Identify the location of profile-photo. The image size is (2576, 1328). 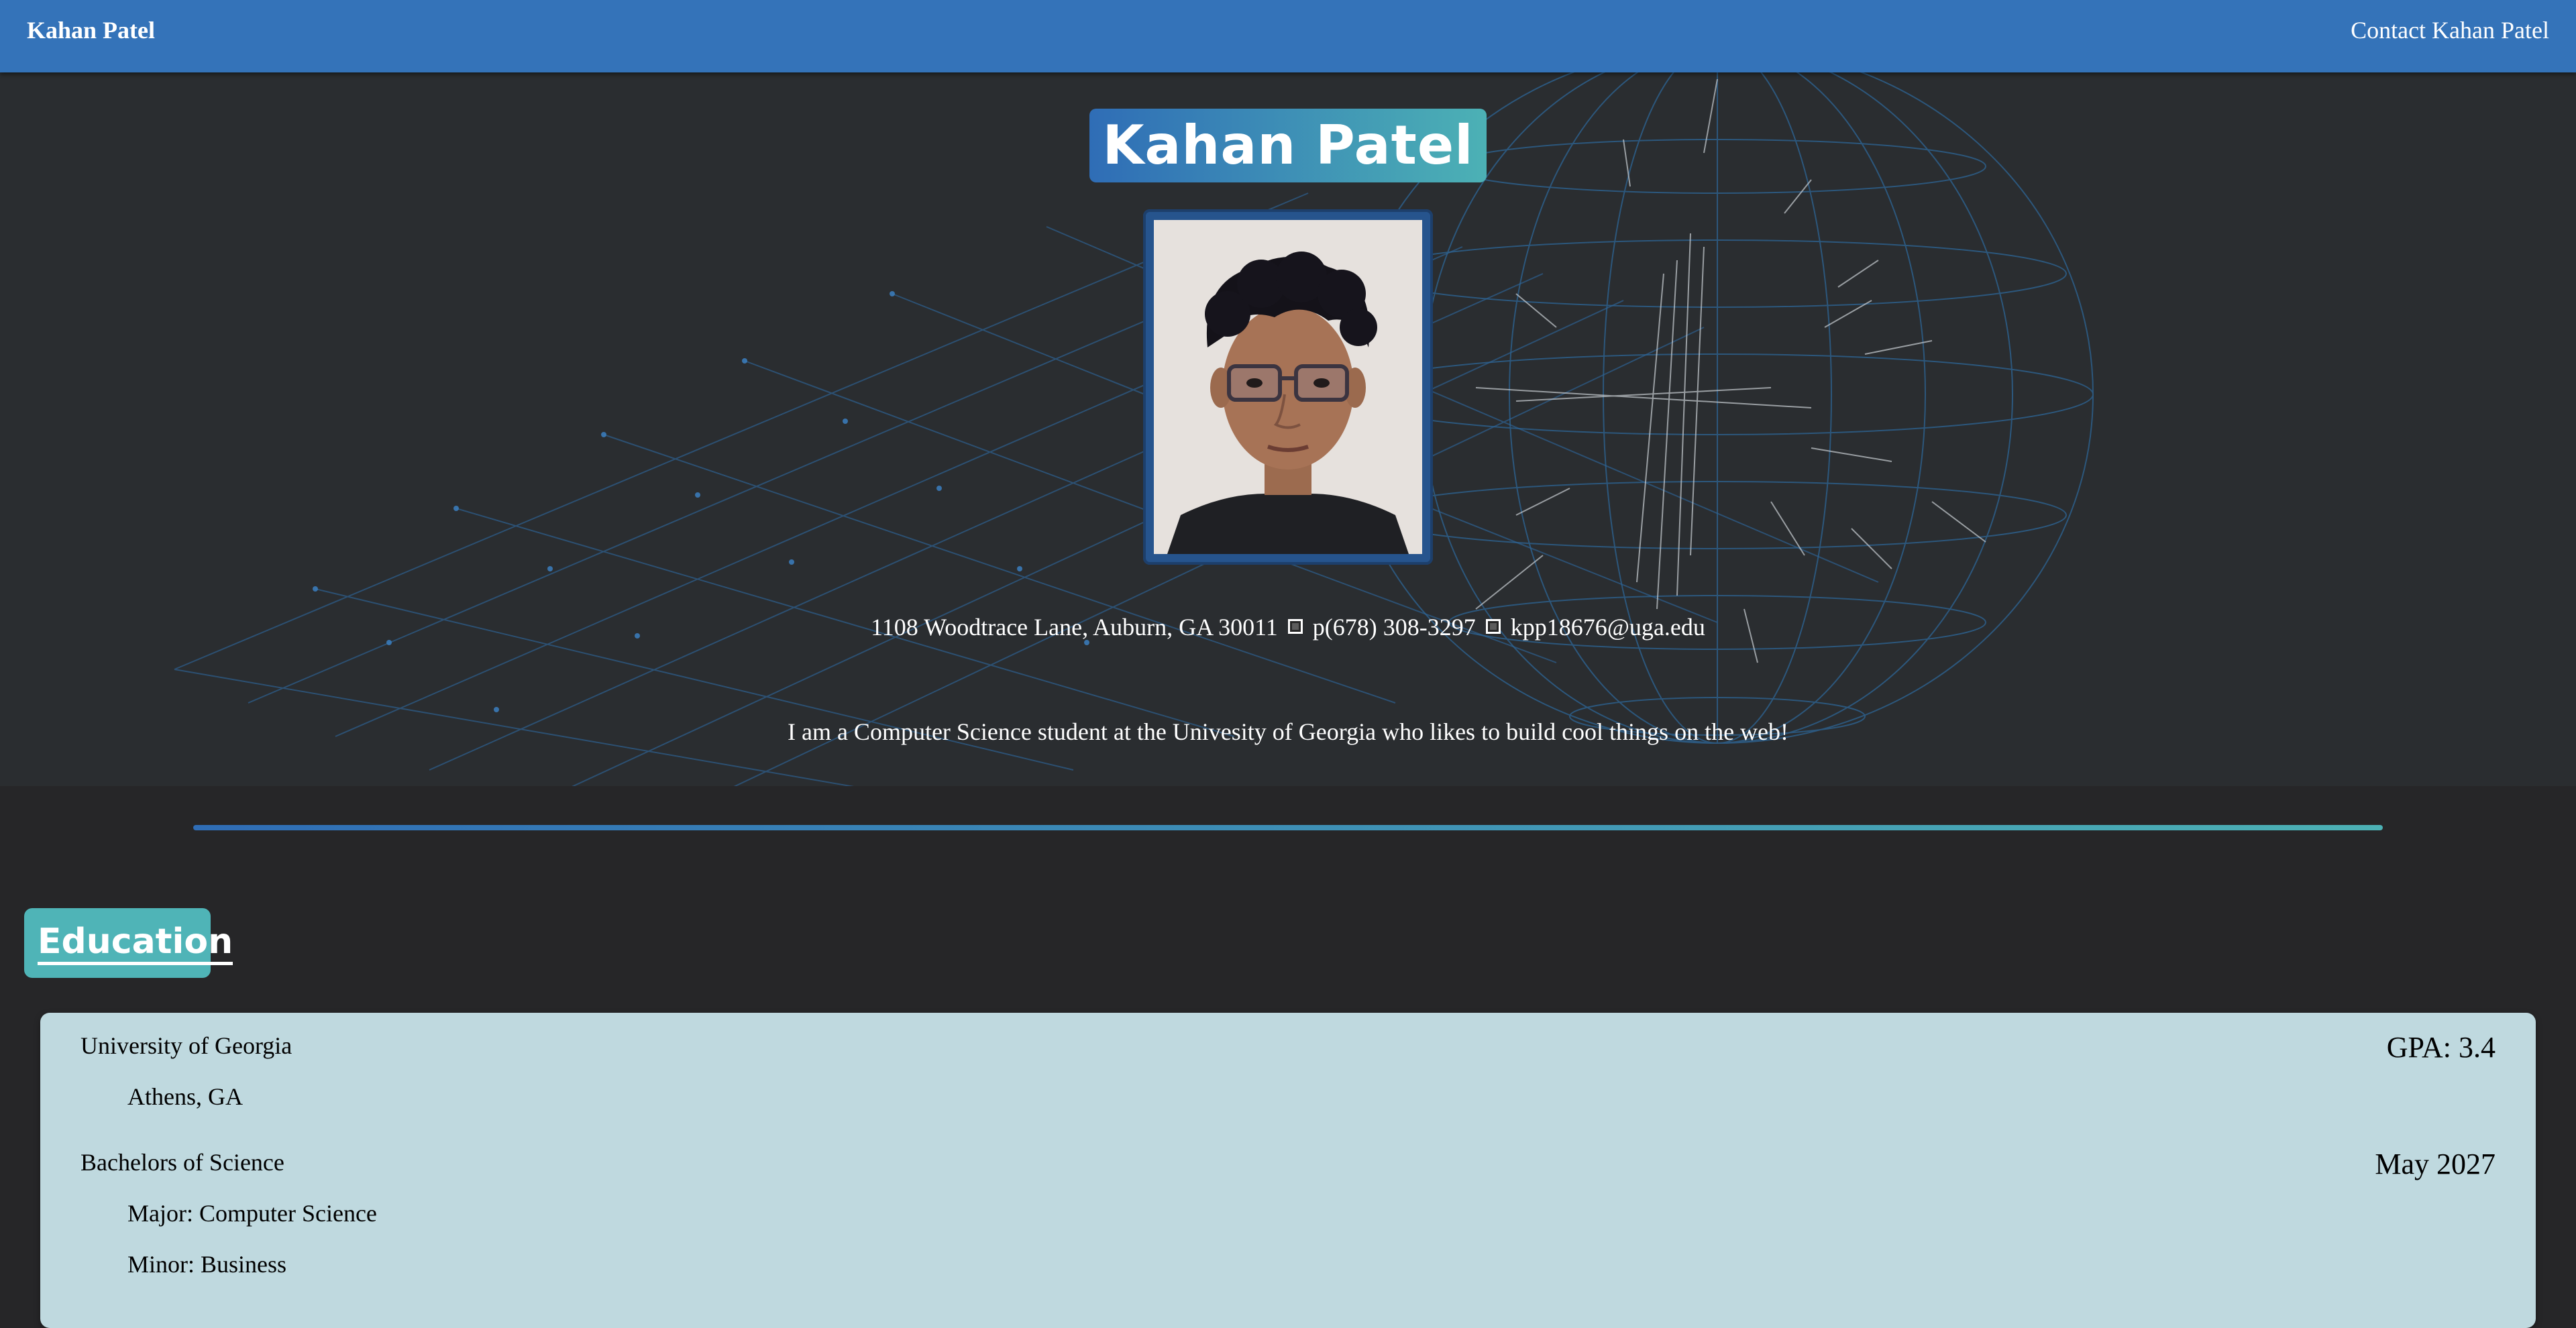
(1288, 387).